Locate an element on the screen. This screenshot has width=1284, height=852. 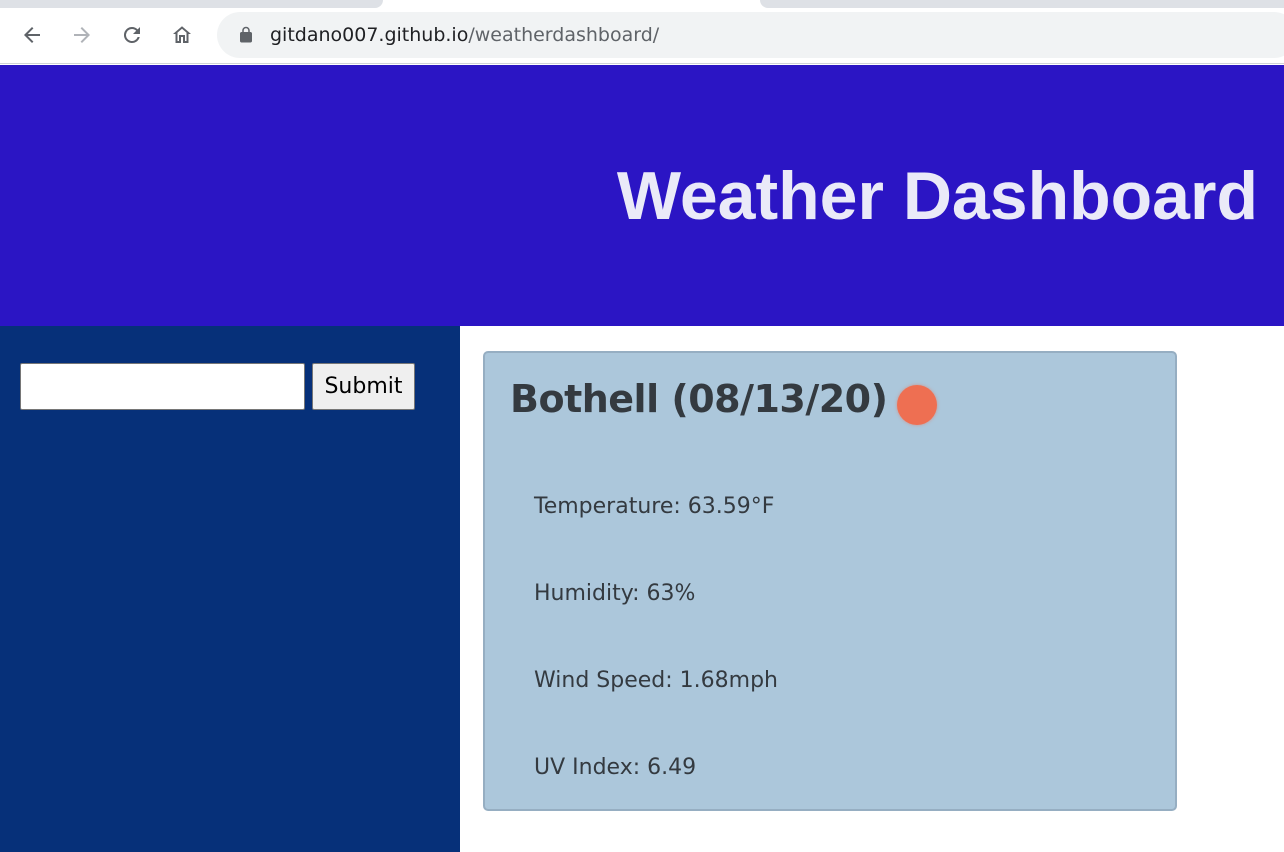
reload-icon is located at coordinates (131, 34).